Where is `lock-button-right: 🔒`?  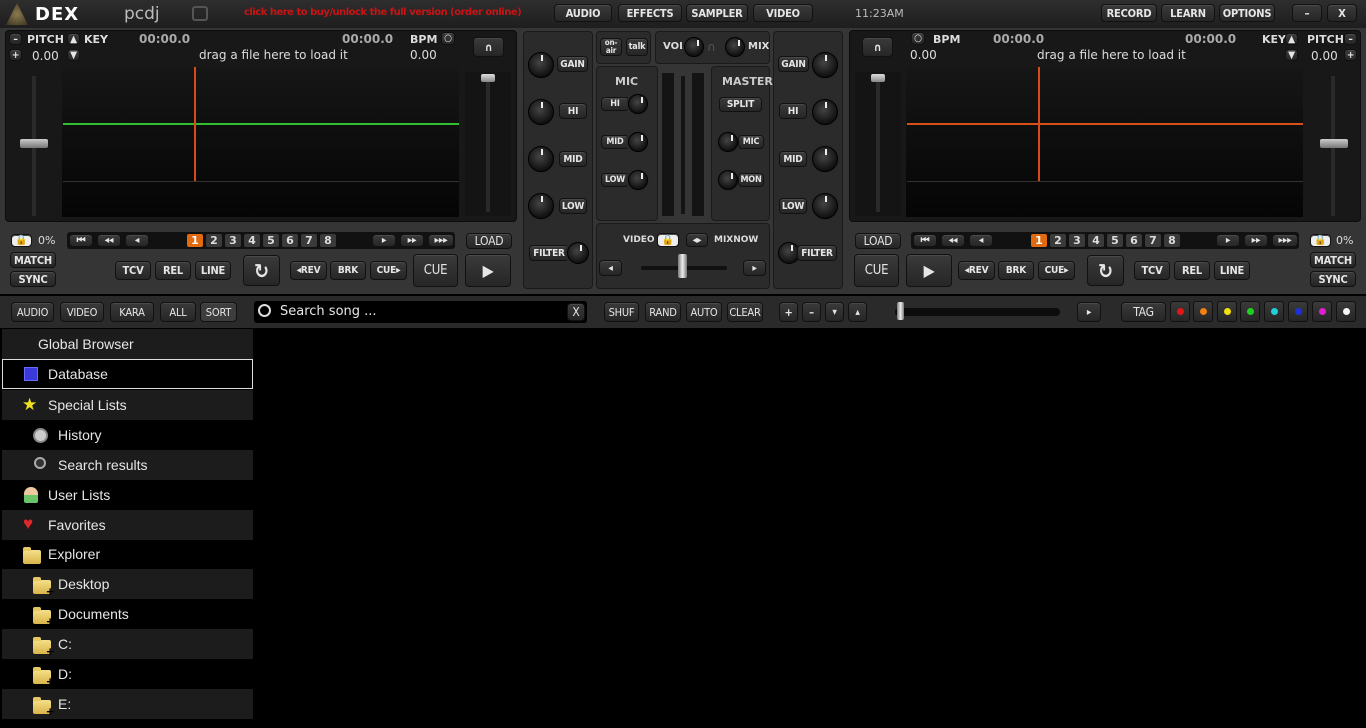 lock-button-right: 🔒 is located at coordinates (1320, 240).